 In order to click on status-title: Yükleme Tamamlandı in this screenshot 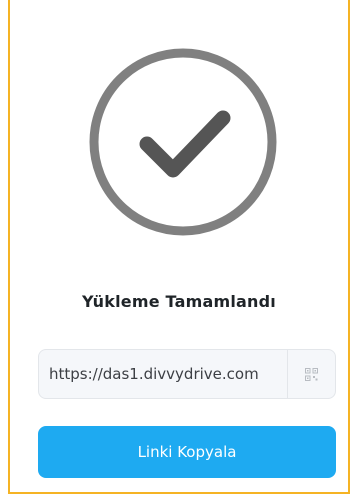, I will do `click(179, 301)`.